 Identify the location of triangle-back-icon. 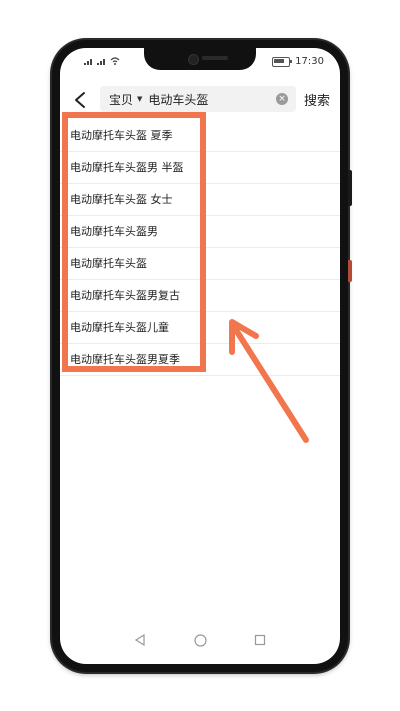
(139, 640).